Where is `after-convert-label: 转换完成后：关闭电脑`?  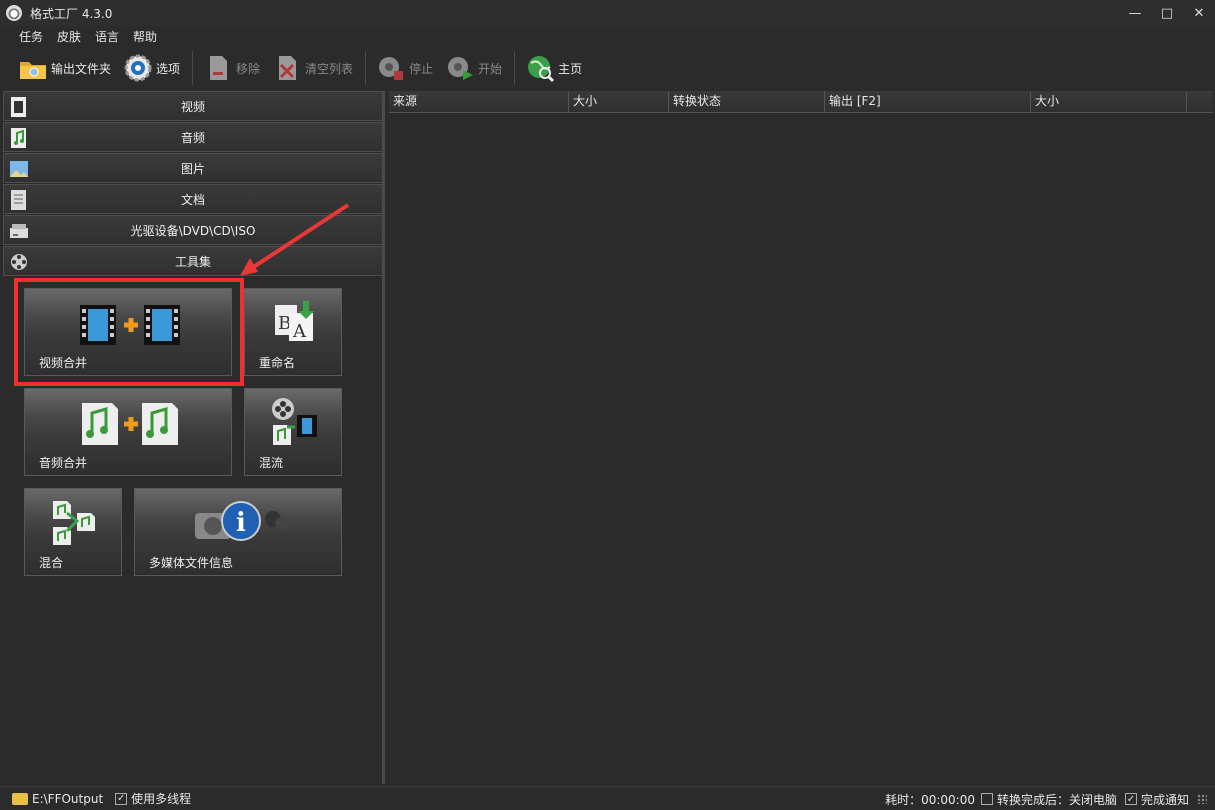 after-convert-label: 转换完成后：关闭电脑 is located at coordinates (1056, 799).